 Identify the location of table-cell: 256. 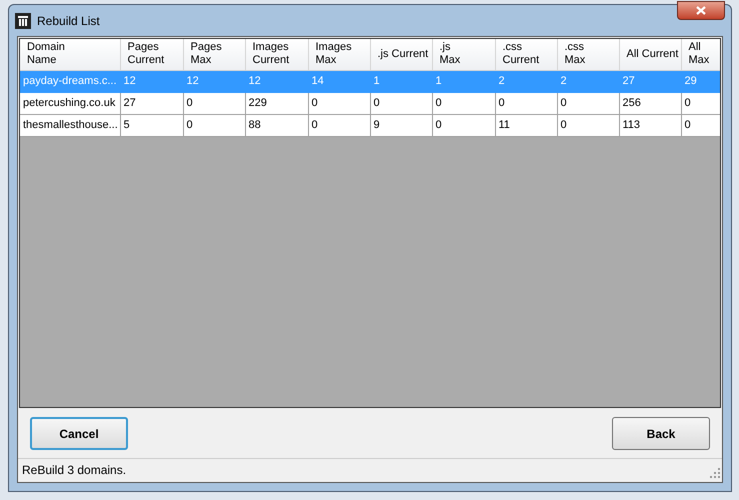
(650, 103).